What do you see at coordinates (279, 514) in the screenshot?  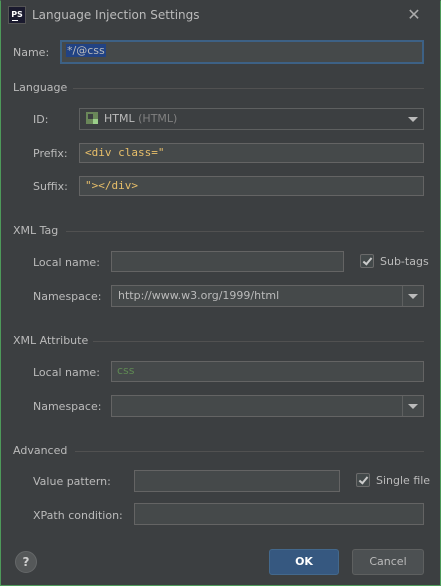 I see `xpath-condition-input` at bounding box center [279, 514].